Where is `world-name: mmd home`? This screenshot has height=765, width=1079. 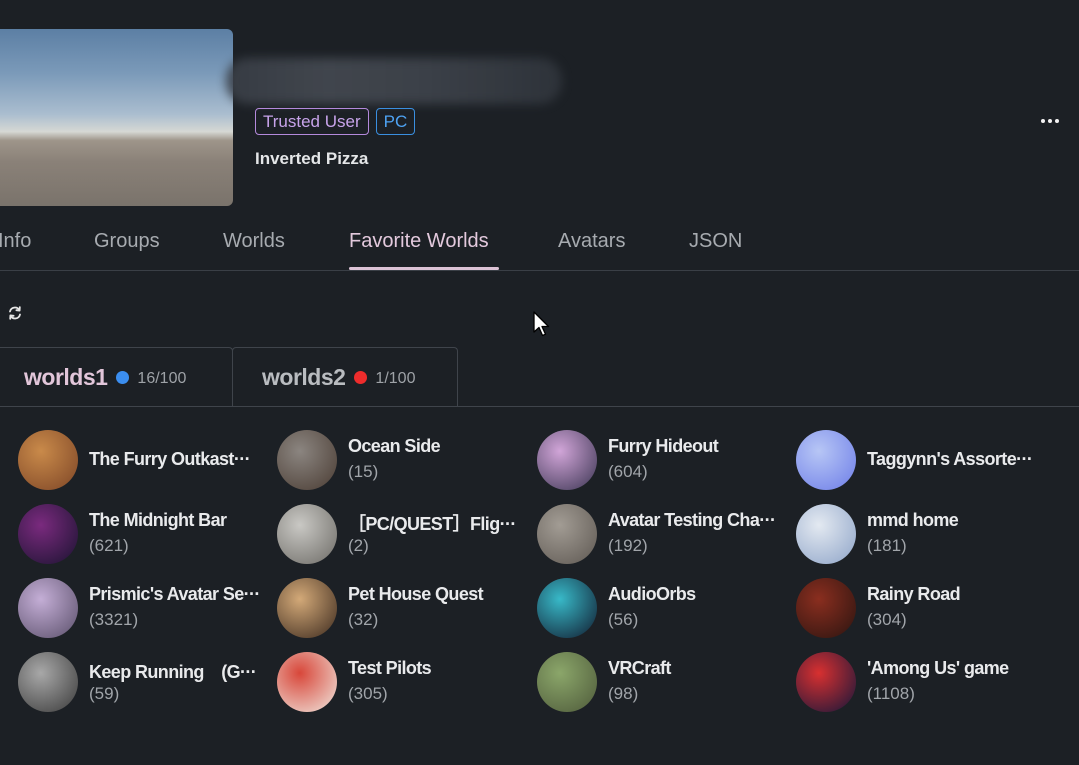
world-name: mmd home is located at coordinates (913, 520).